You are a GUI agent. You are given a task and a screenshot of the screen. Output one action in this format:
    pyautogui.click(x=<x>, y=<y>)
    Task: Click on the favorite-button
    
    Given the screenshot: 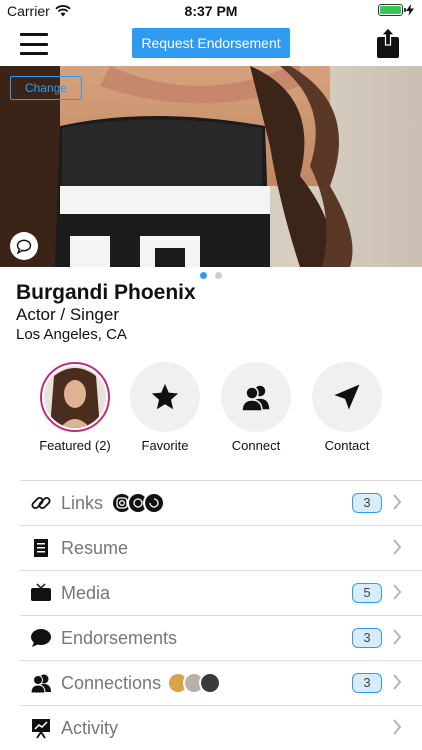 What is the action you would take?
    pyautogui.click(x=165, y=397)
    